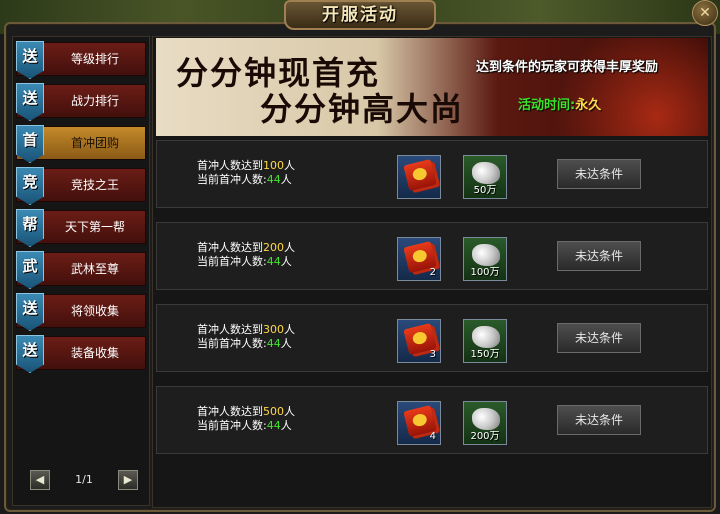  Describe the element at coordinates (94, 59) in the screenshot. I see `tab-label: 等级排行` at that location.